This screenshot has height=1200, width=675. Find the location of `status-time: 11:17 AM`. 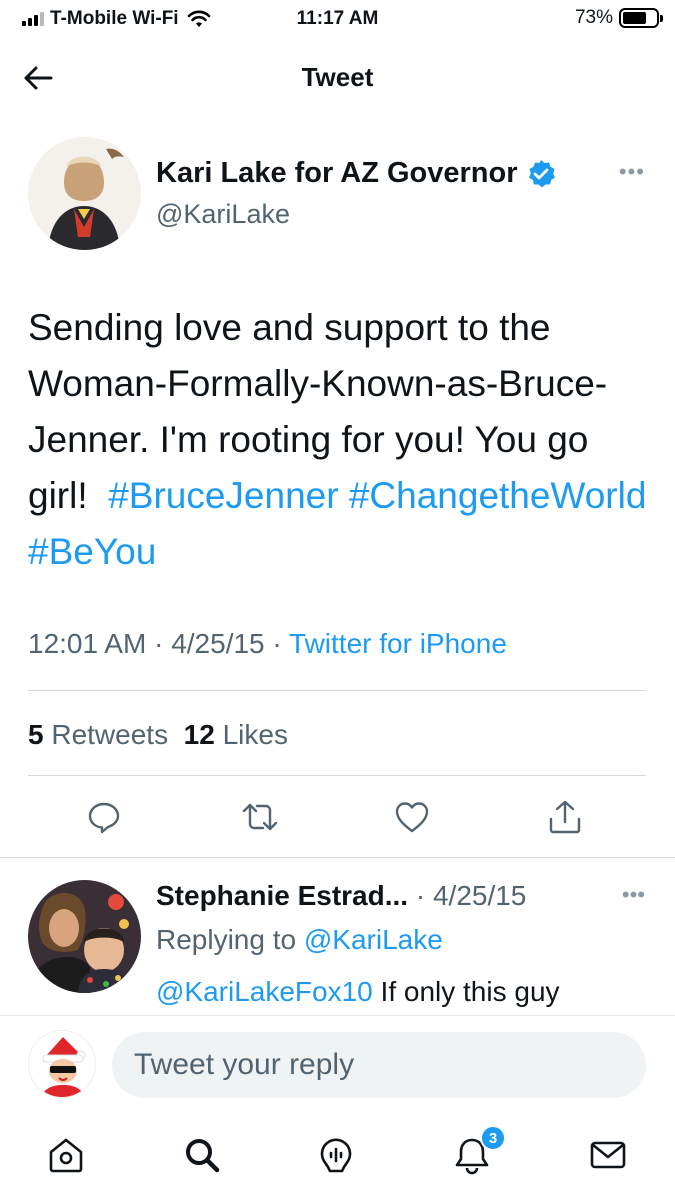

status-time: 11:17 AM is located at coordinates (337, 18).